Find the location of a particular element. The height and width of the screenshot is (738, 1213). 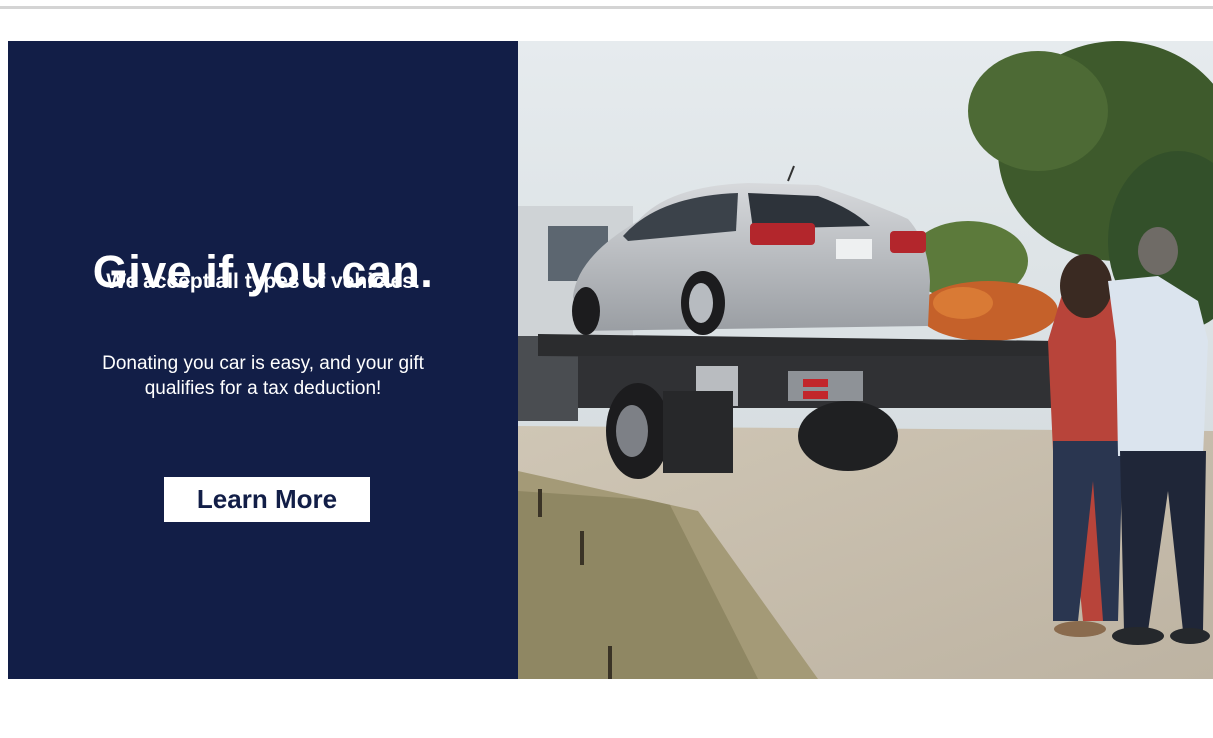

promo-subheadline: We accept all types of vehicles. is located at coordinates (263, 281).